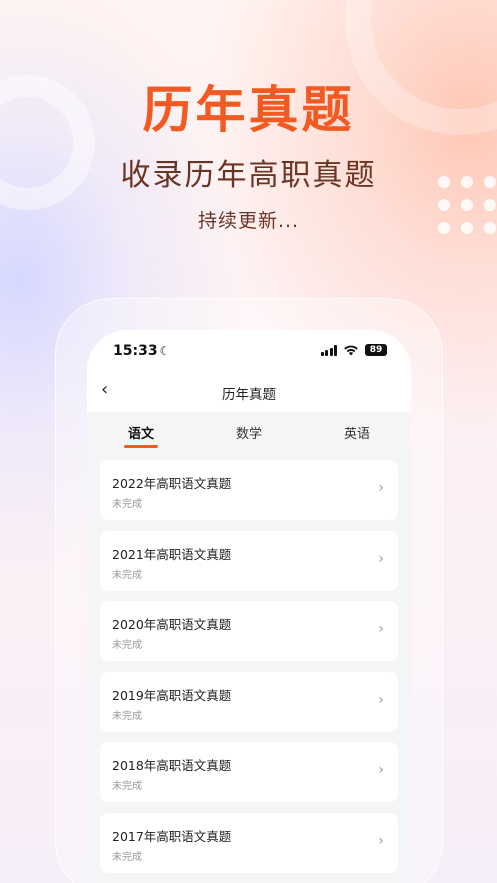 Image resolution: width=497 pixels, height=883 pixels. I want to click on tab-math: 数学, so click(249, 433).